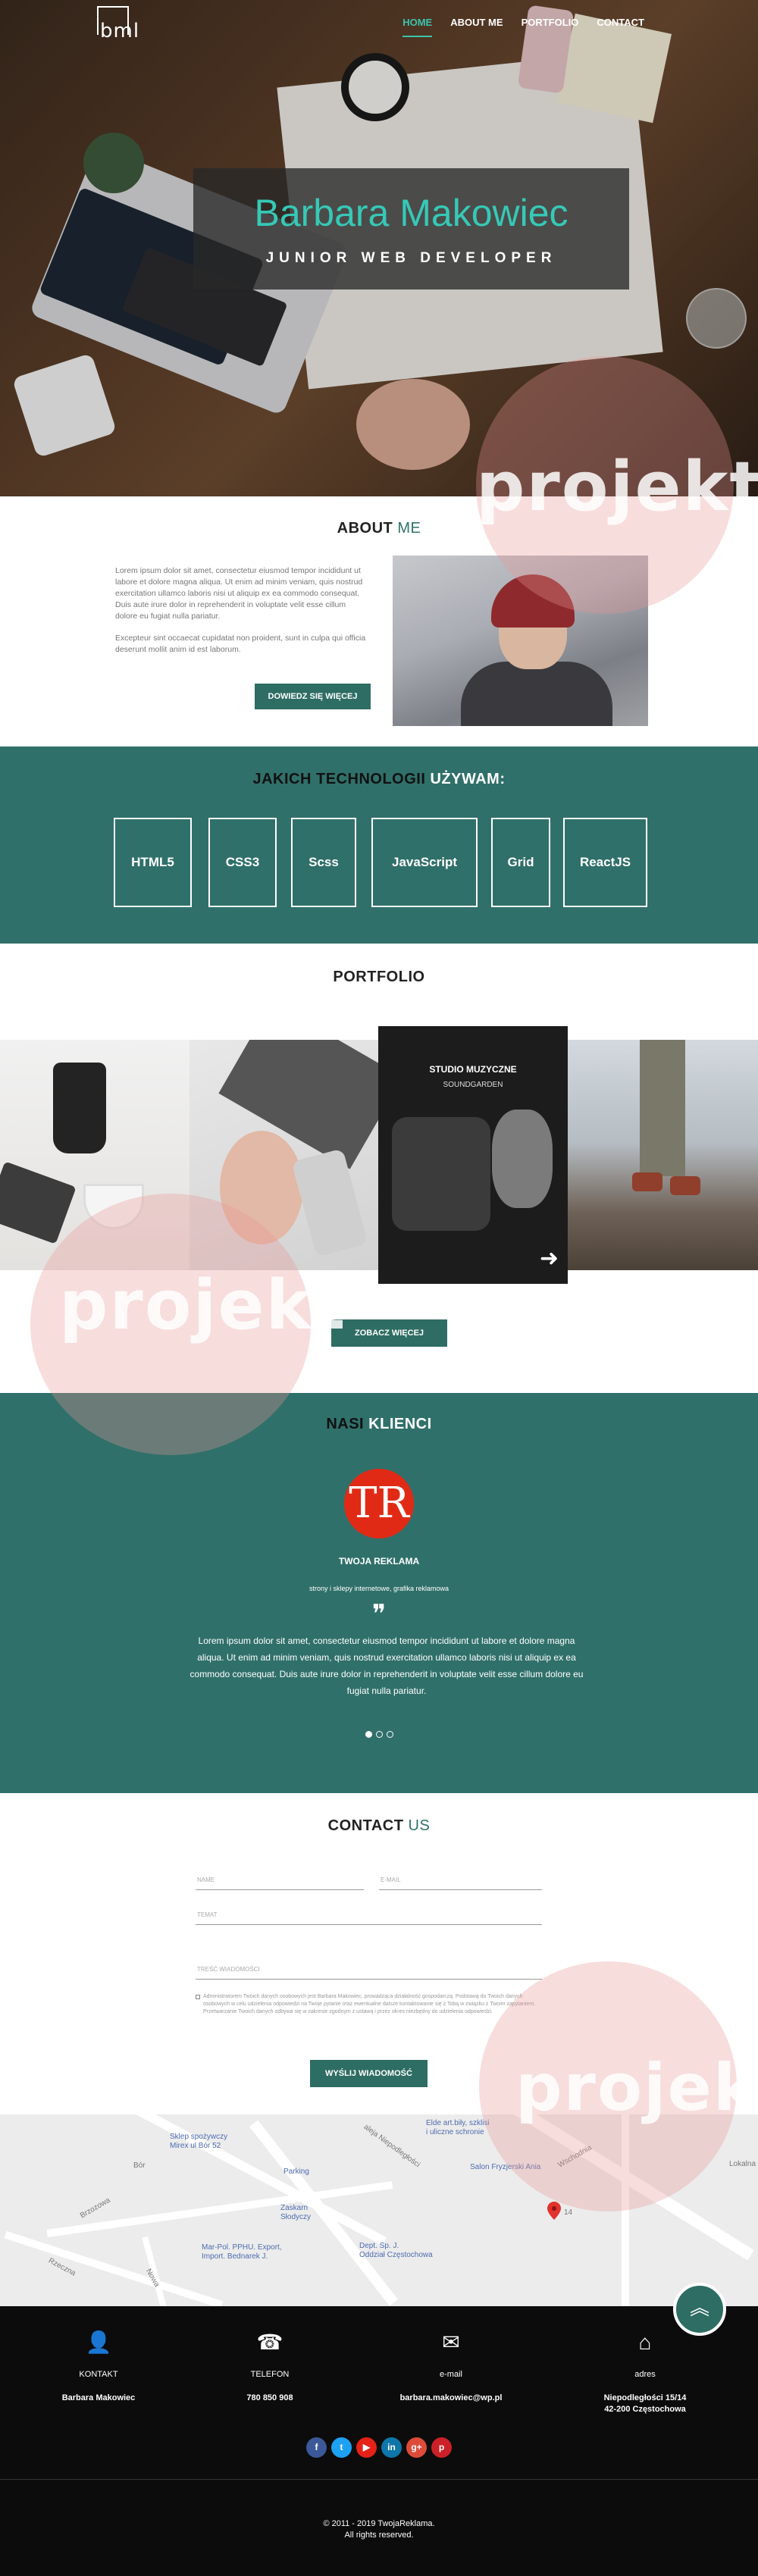 This screenshot has width=758, height=2576. Describe the element at coordinates (379, 2479) in the screenshot. I see `footer-divider` at that location.